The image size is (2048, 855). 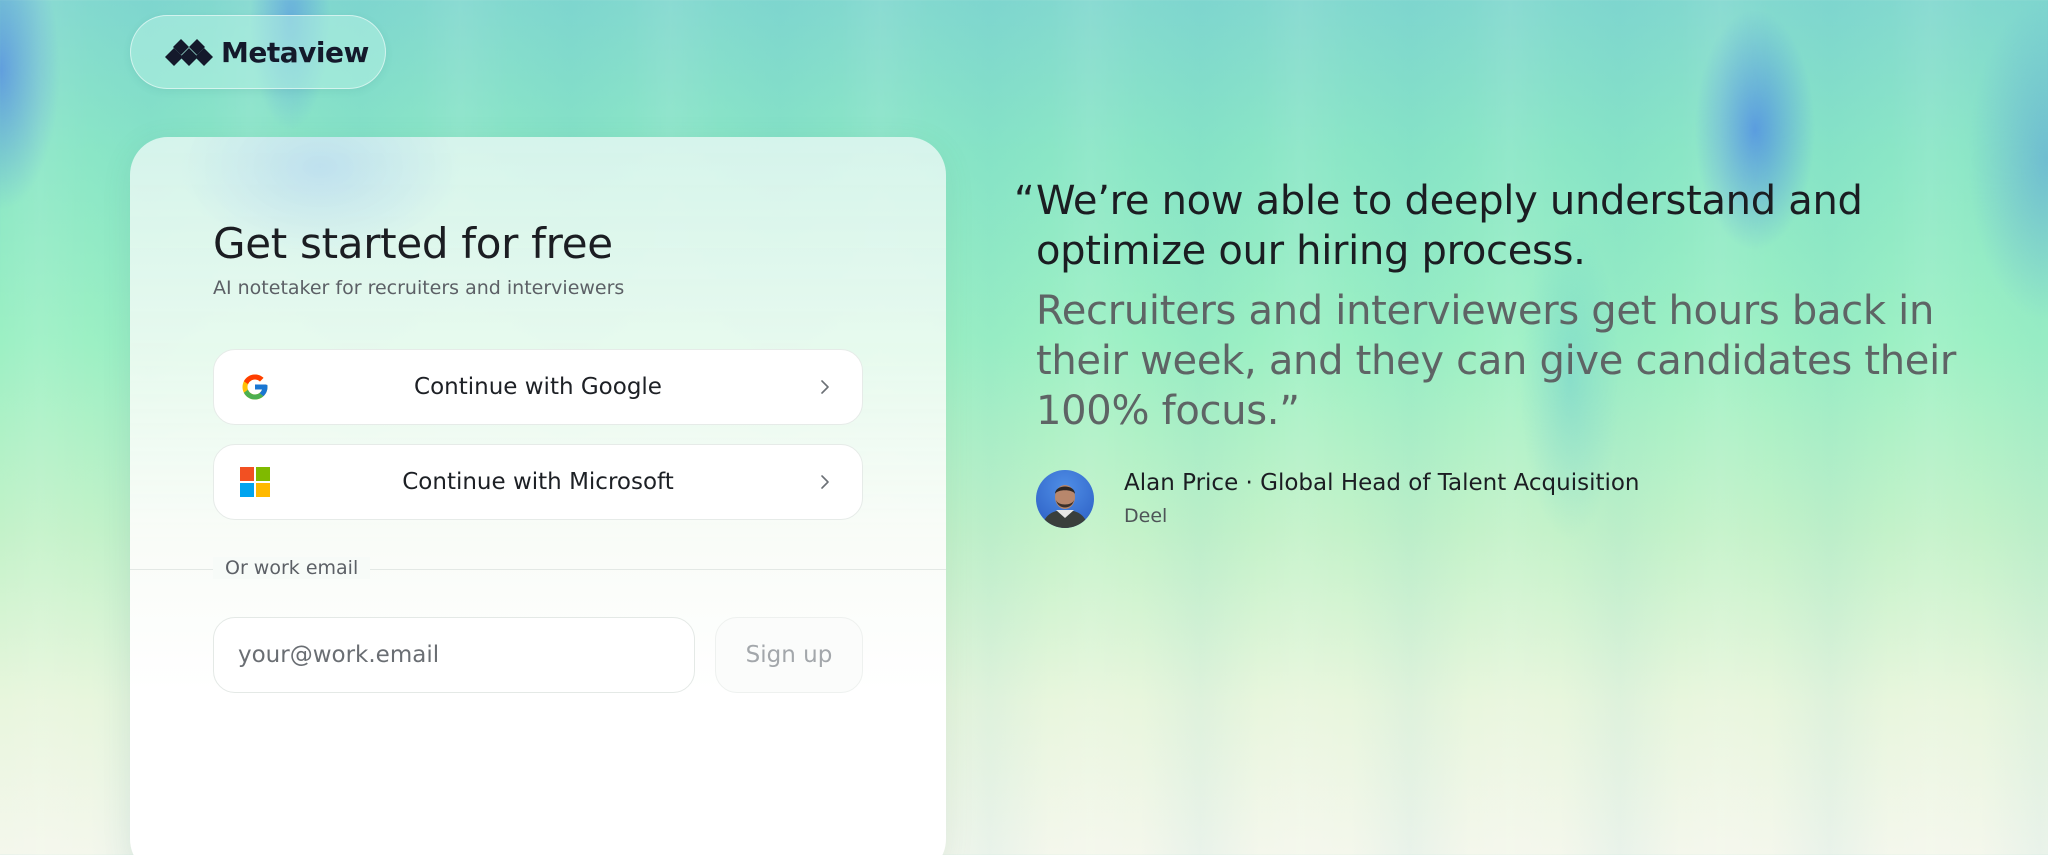 I want to click on divider-label: Or work email, so click(x=292, y=568).